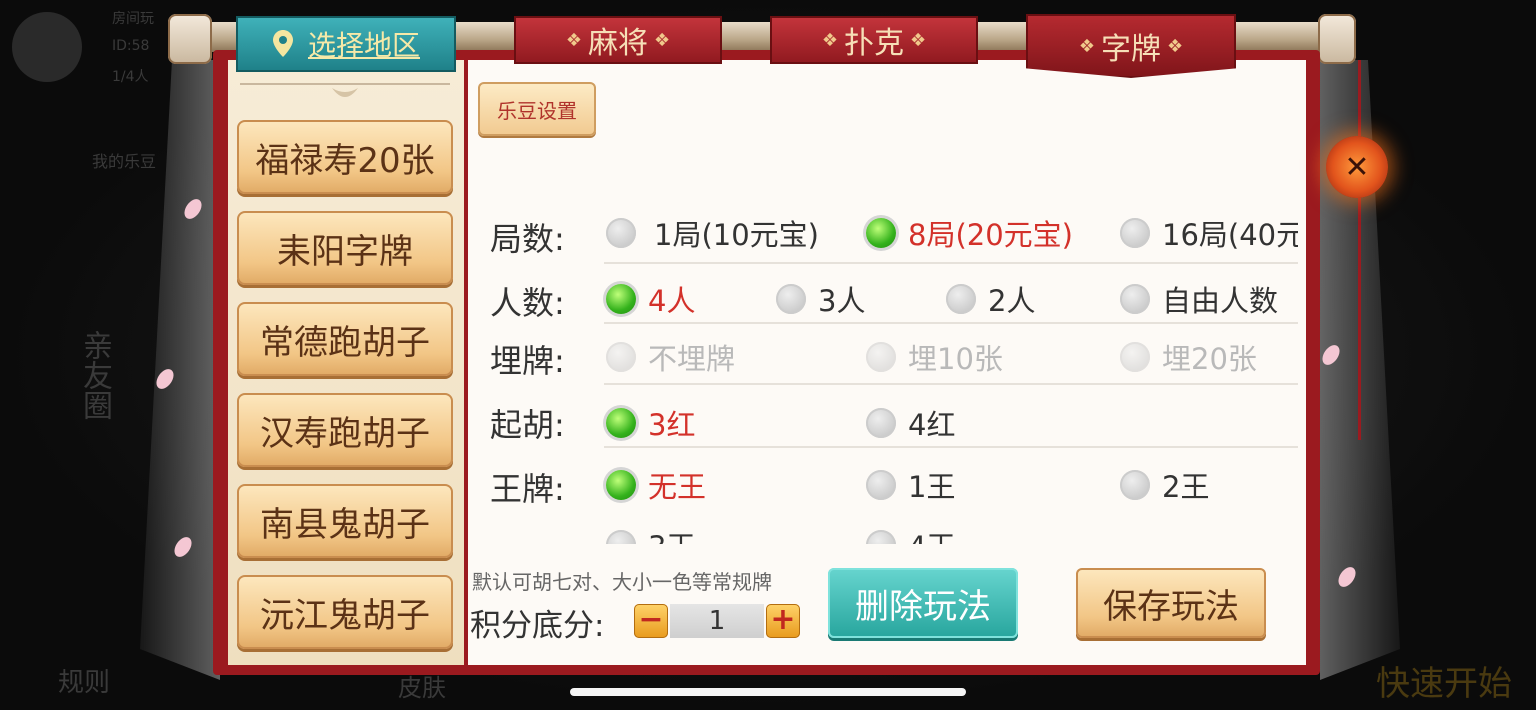  I want to click on close-button: ✕, so click(1357, 167).